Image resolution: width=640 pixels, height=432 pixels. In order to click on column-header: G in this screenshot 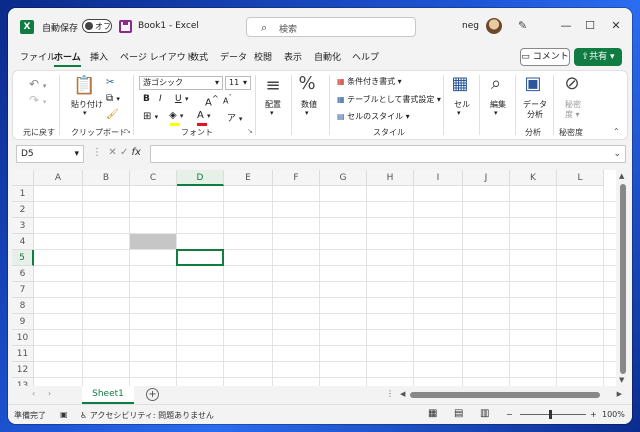, I will do `click(343, 178)`.